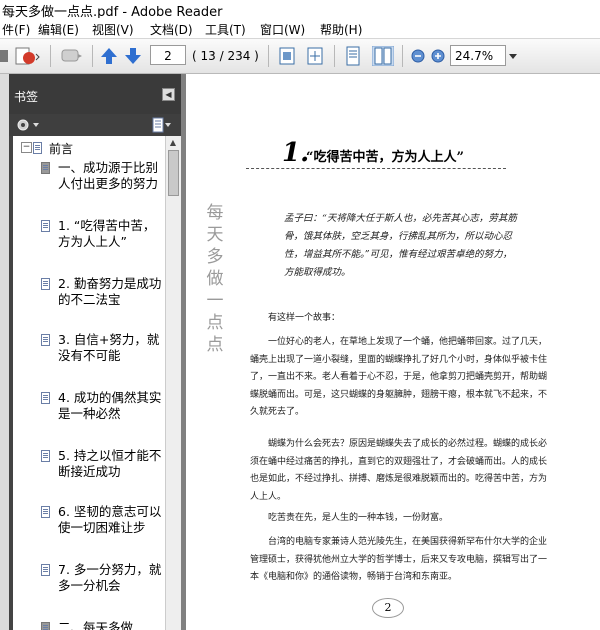 This screenshot has width=600, height=630. I want to click on bookmark-item: 7. 多一分努力，就多一分机会, so click(102, 586).